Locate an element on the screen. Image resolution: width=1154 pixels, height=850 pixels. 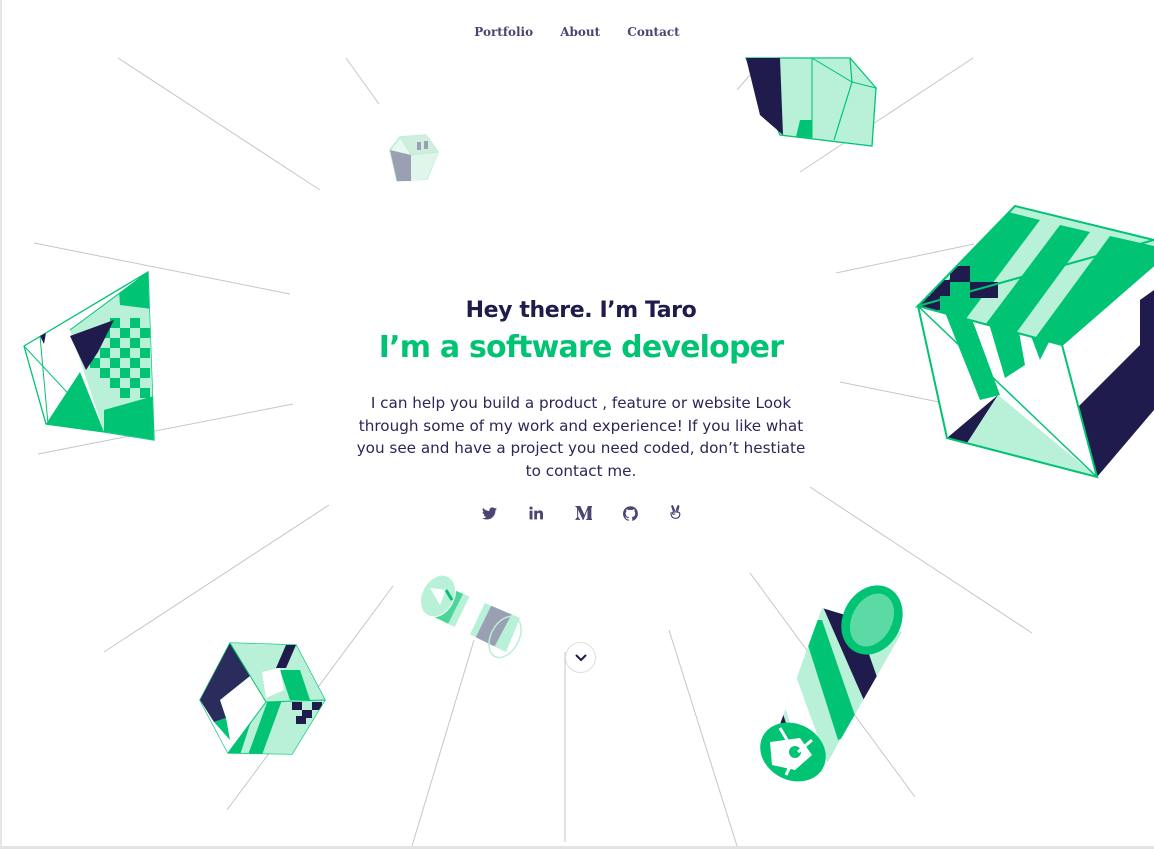
chevron-down-icon is located at coordinates (580, 657).